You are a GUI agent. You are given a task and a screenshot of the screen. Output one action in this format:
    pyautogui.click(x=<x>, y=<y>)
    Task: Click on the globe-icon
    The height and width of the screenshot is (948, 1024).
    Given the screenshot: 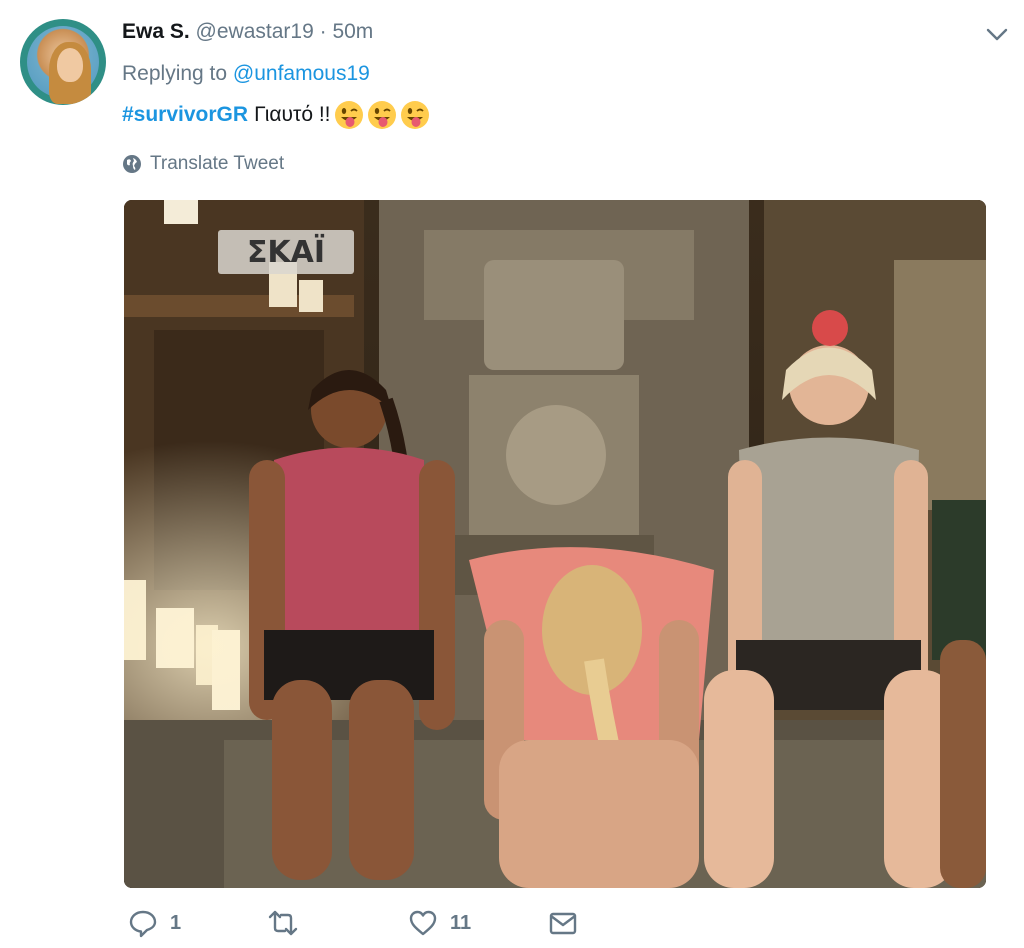 What is the action you would take?
    pyautogui.click(x=132, y=164)
    